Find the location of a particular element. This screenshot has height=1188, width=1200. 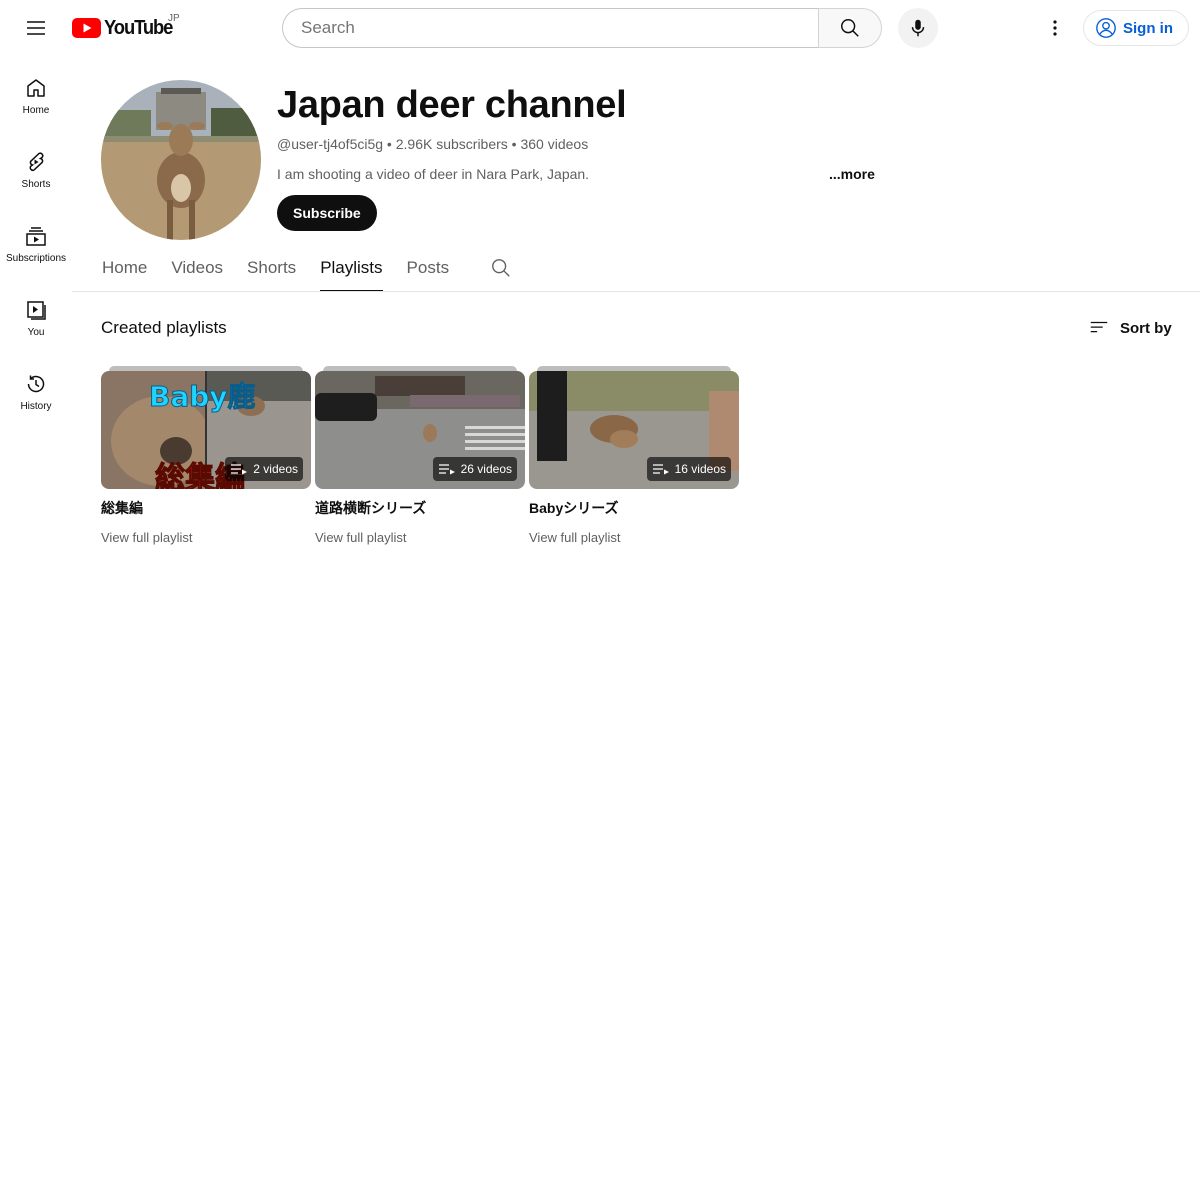

video-count-label: 16 videos is located at coordinates (700, 469).